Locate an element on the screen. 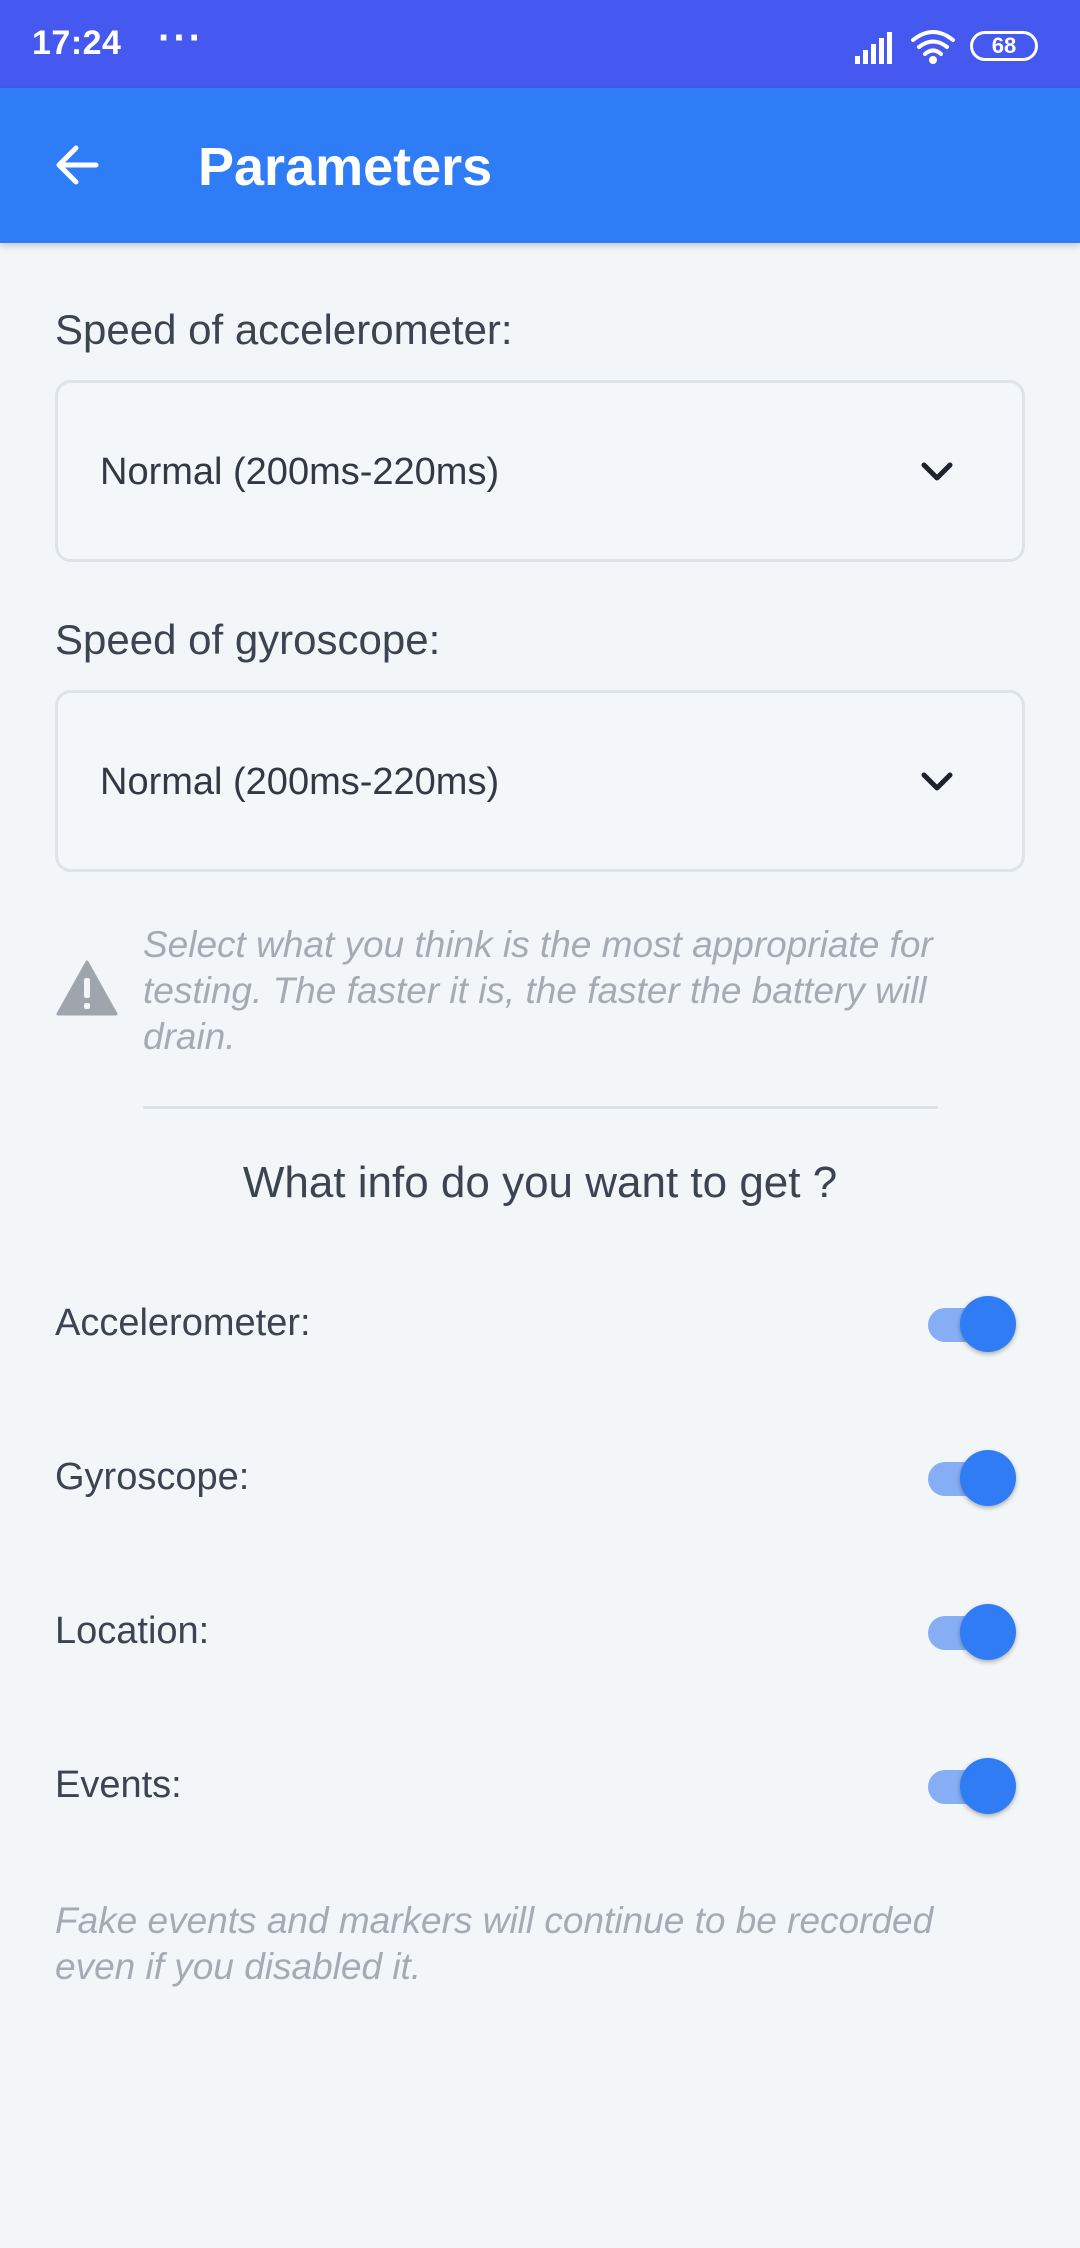  signal-icon is located at coordinates (873, 48).